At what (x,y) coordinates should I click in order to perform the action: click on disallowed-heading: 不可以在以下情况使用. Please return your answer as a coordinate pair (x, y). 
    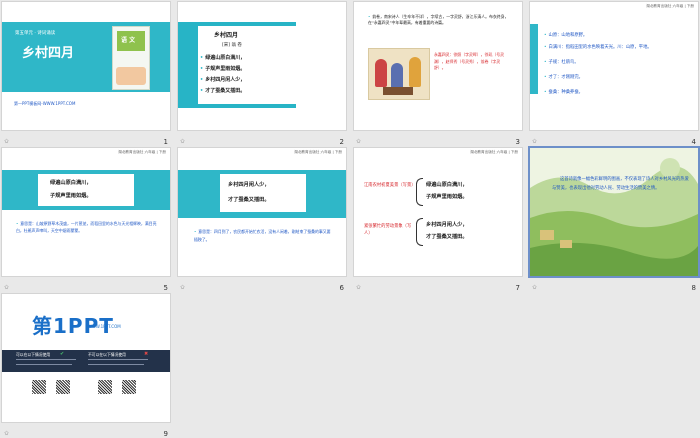
    Looking at the image, I should click on (107, 354).